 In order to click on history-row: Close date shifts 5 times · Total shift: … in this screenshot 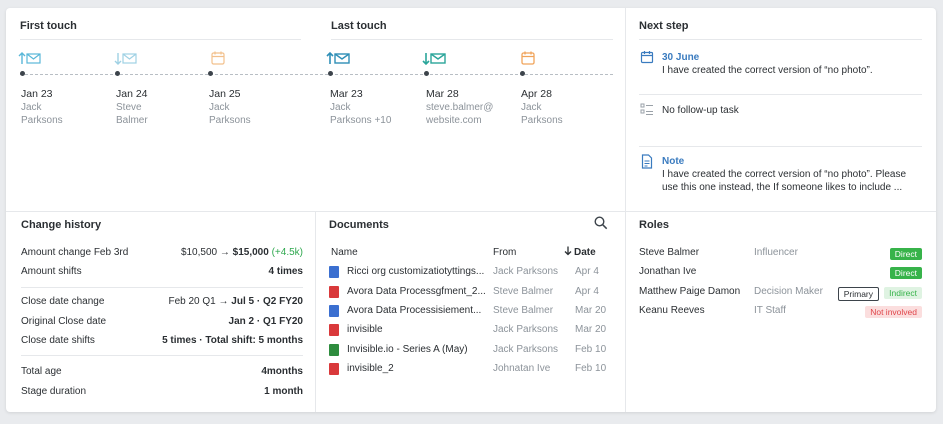, I will do `click(162, 340)`.